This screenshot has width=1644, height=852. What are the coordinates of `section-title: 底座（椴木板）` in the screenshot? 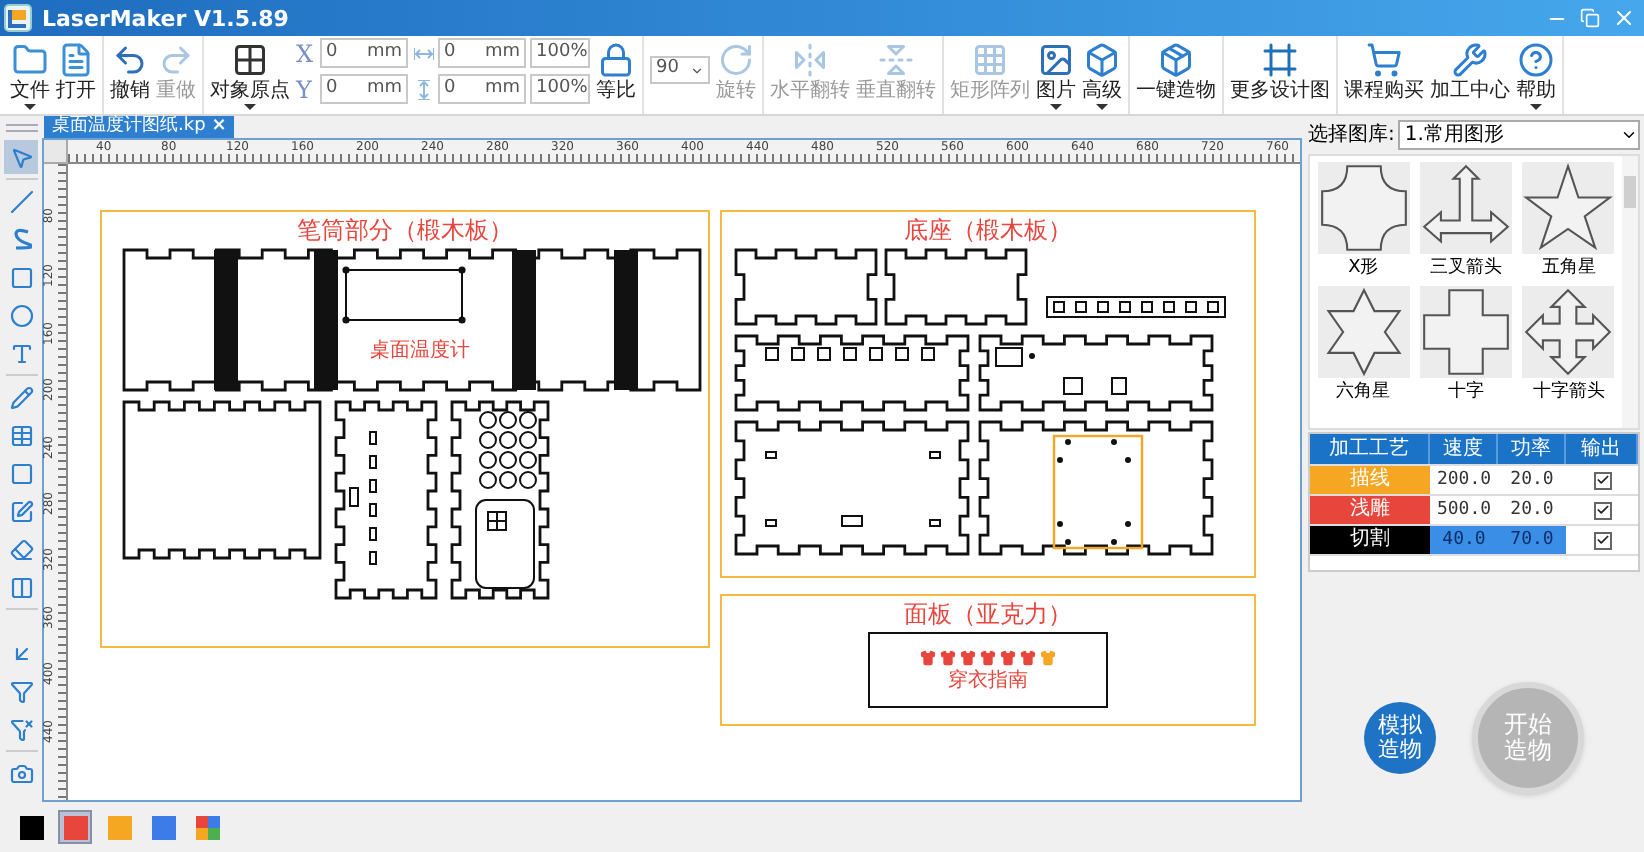 It's located at (988, 230).